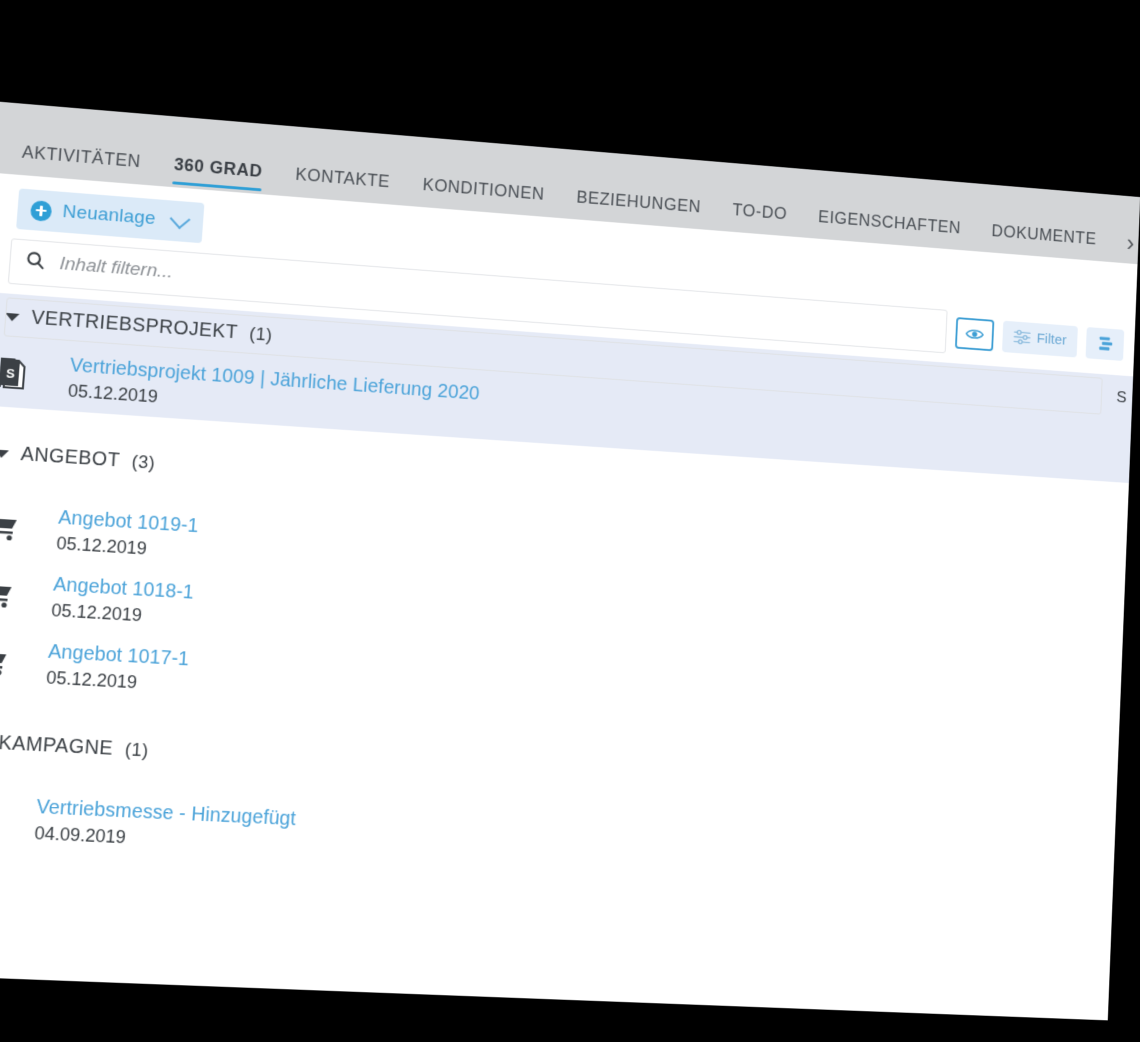  I want to click on document-s-icon: S, so click(35, 374).